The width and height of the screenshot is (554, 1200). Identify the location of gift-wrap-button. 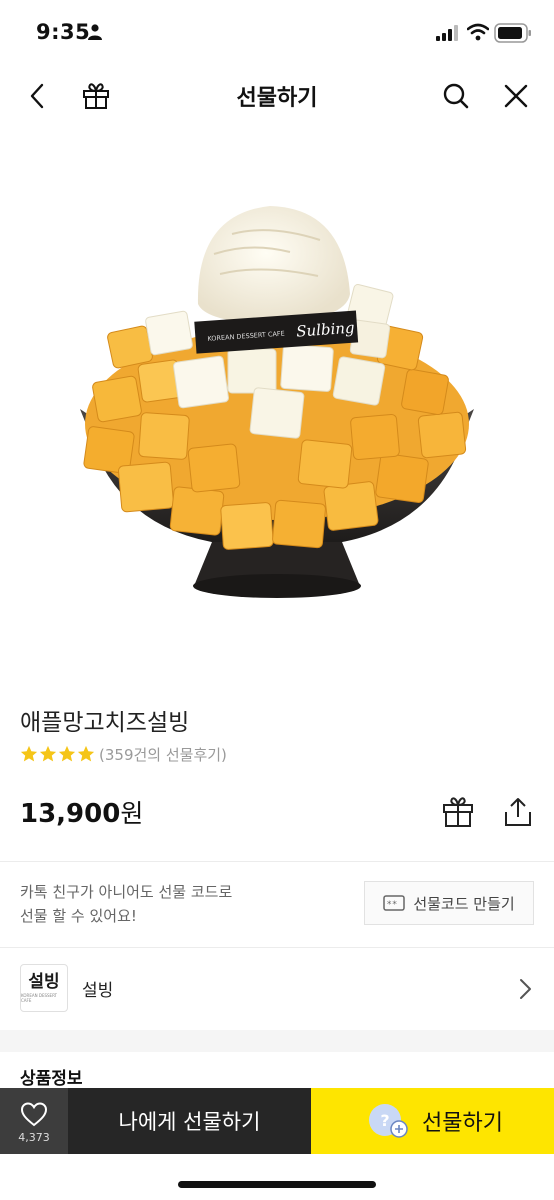
(458, 812).